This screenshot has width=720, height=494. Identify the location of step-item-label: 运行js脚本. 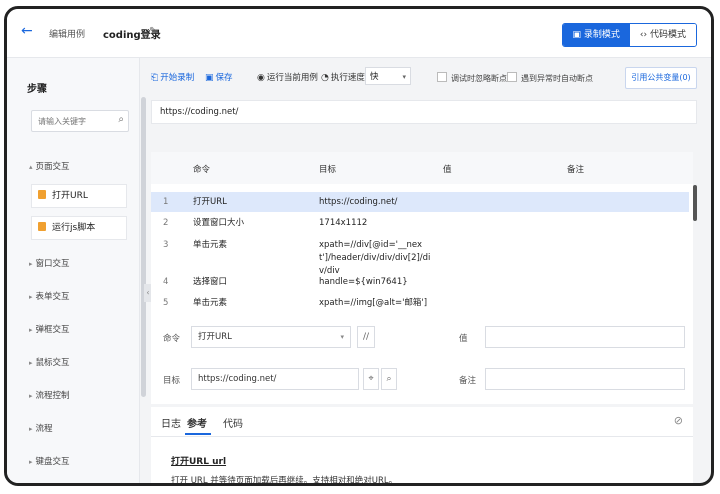
(74, 228).